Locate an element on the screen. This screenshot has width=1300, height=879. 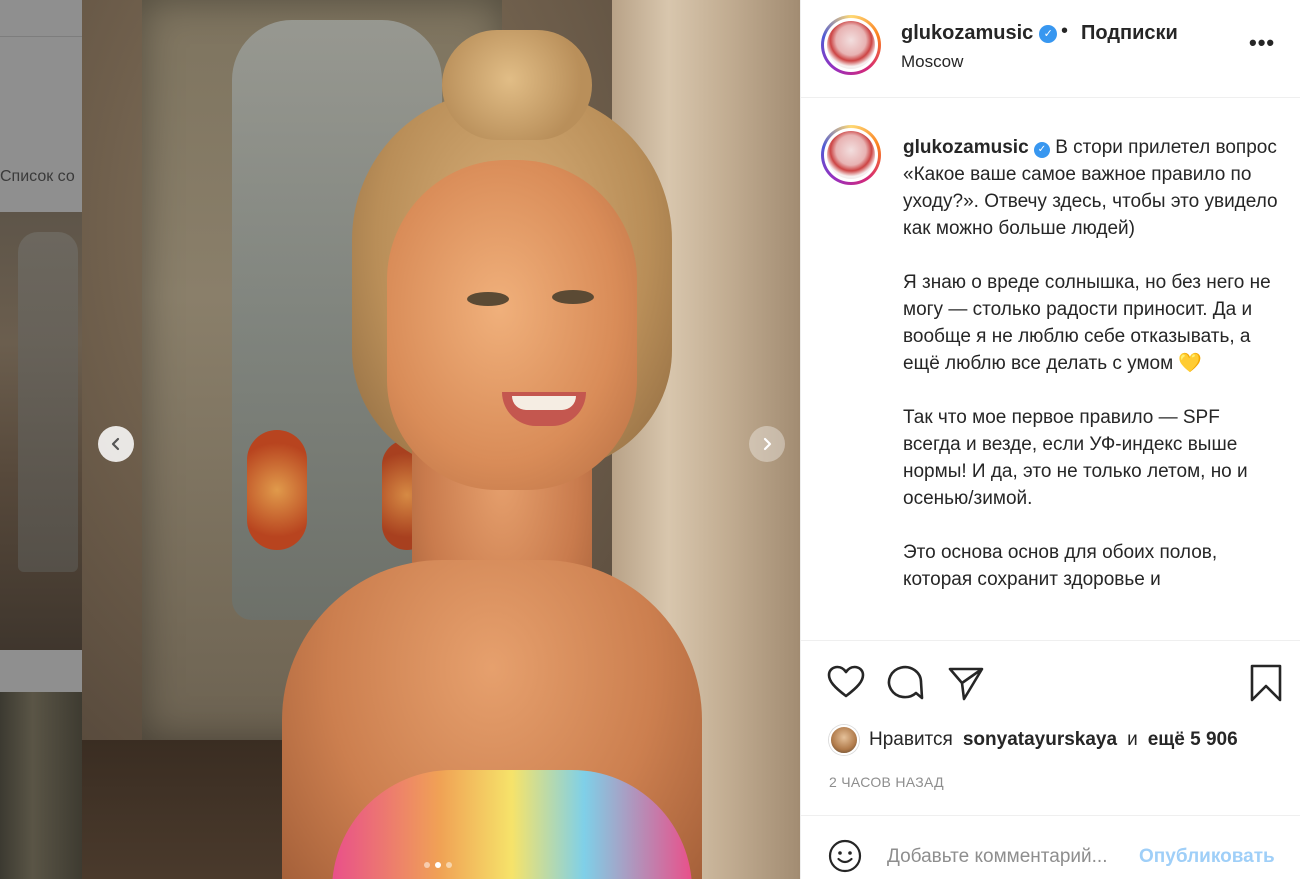
likes-count-link: ещё 5 906 is located at coordinates (1193, 740).